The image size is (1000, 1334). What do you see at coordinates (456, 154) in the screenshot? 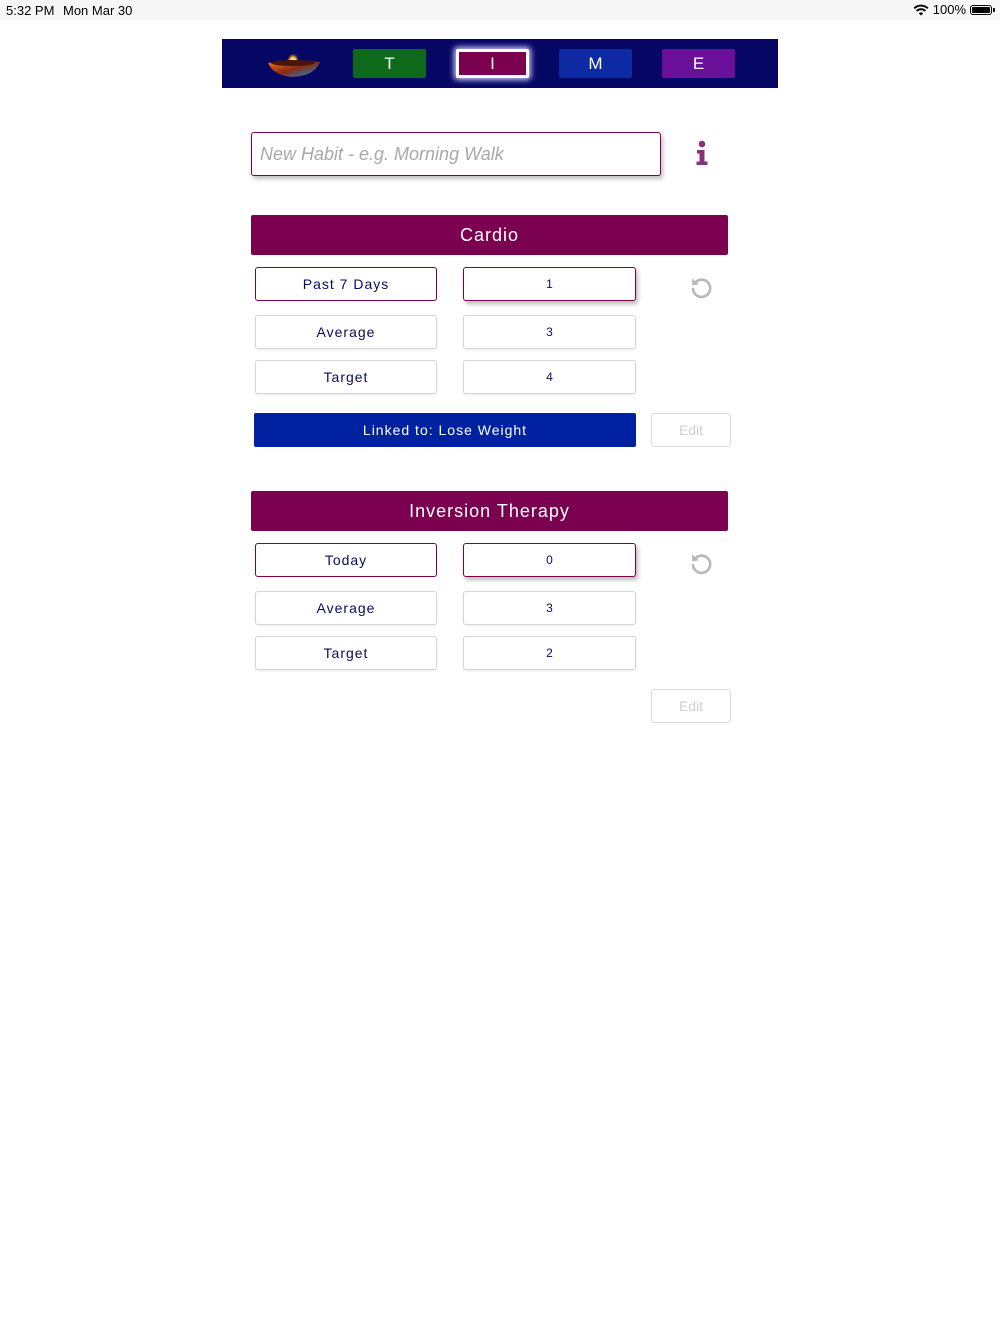
I see `new-habit-input` at bounding box center [456, 154].